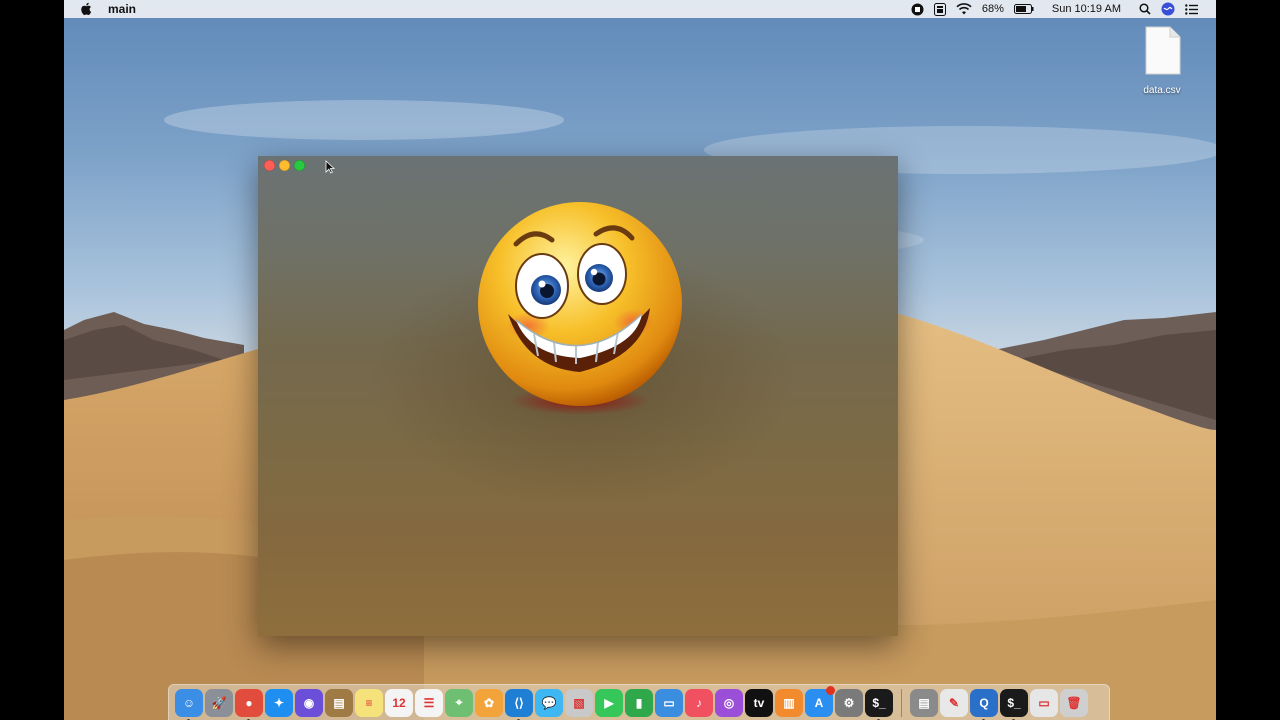 The width and height of the screenshot is (1280, 720). Describe the element at coordinates (279, 702) in the screenshot. I see `dock-safari-icon: ✦` at that location.